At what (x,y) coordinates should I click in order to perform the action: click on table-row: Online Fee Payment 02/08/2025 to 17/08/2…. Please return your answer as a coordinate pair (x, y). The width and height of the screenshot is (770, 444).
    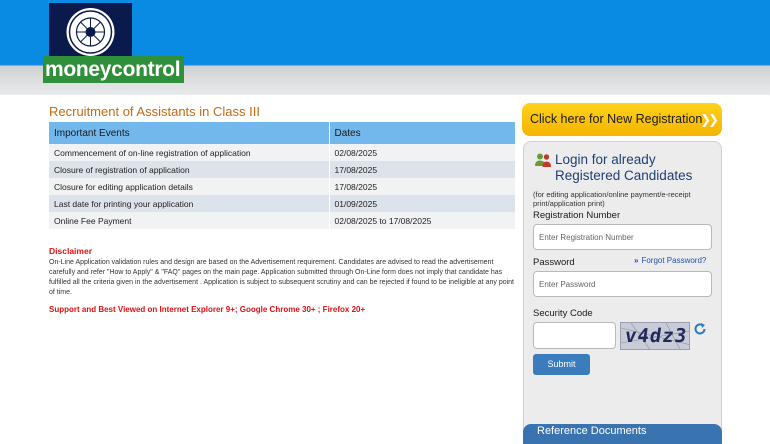
    Looking at the image, I should click on (282, 220).